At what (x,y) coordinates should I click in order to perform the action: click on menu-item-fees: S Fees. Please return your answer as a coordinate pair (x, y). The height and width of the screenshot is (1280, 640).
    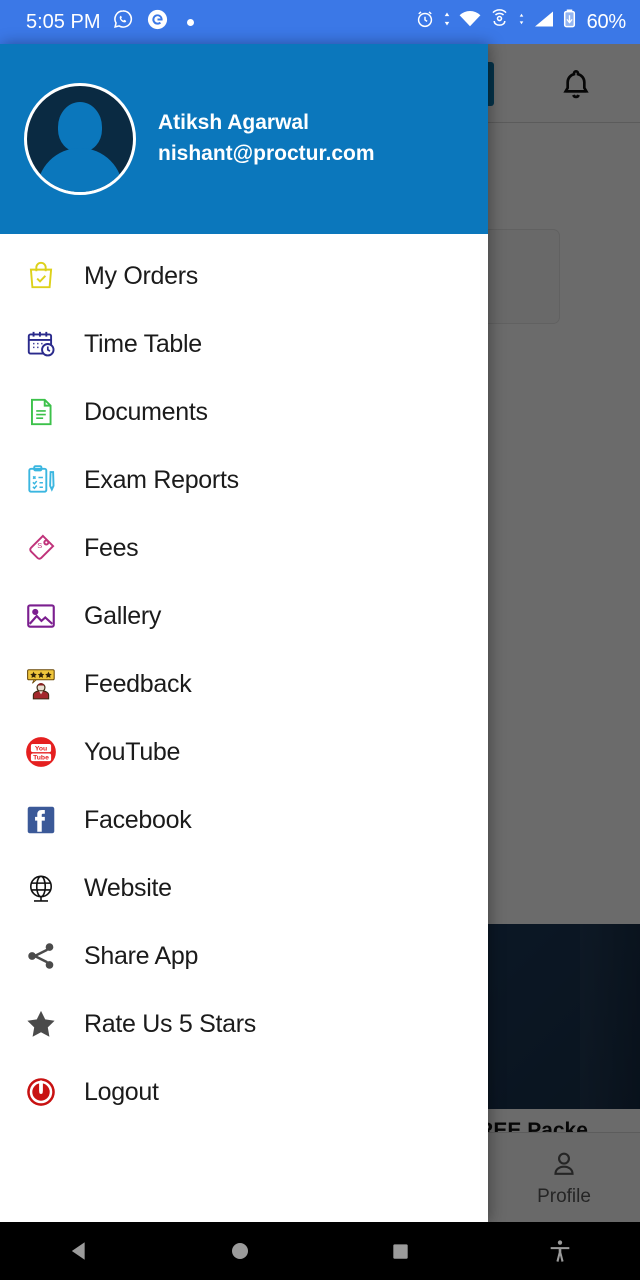
    Looking at the image, I should click on (244, 548).